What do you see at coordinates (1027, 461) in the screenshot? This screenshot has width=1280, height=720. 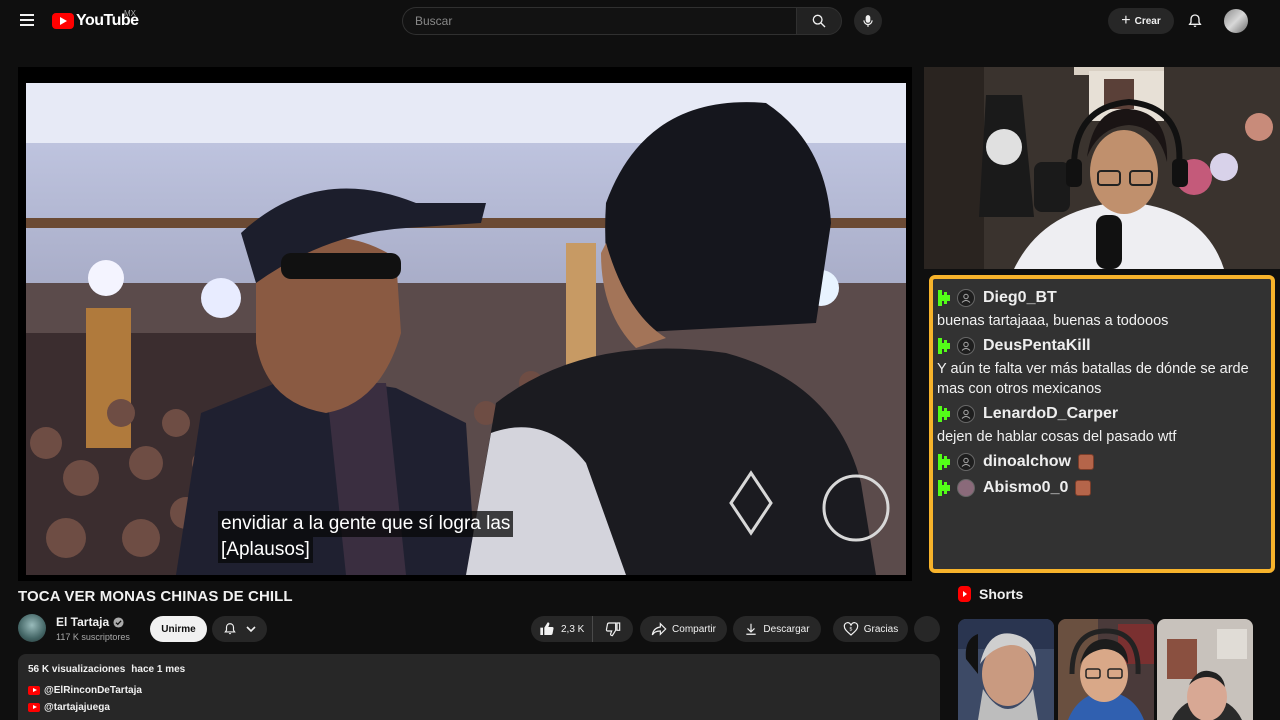 I see `chat-username: dinoalchow` at bounding box center [1027, 461].